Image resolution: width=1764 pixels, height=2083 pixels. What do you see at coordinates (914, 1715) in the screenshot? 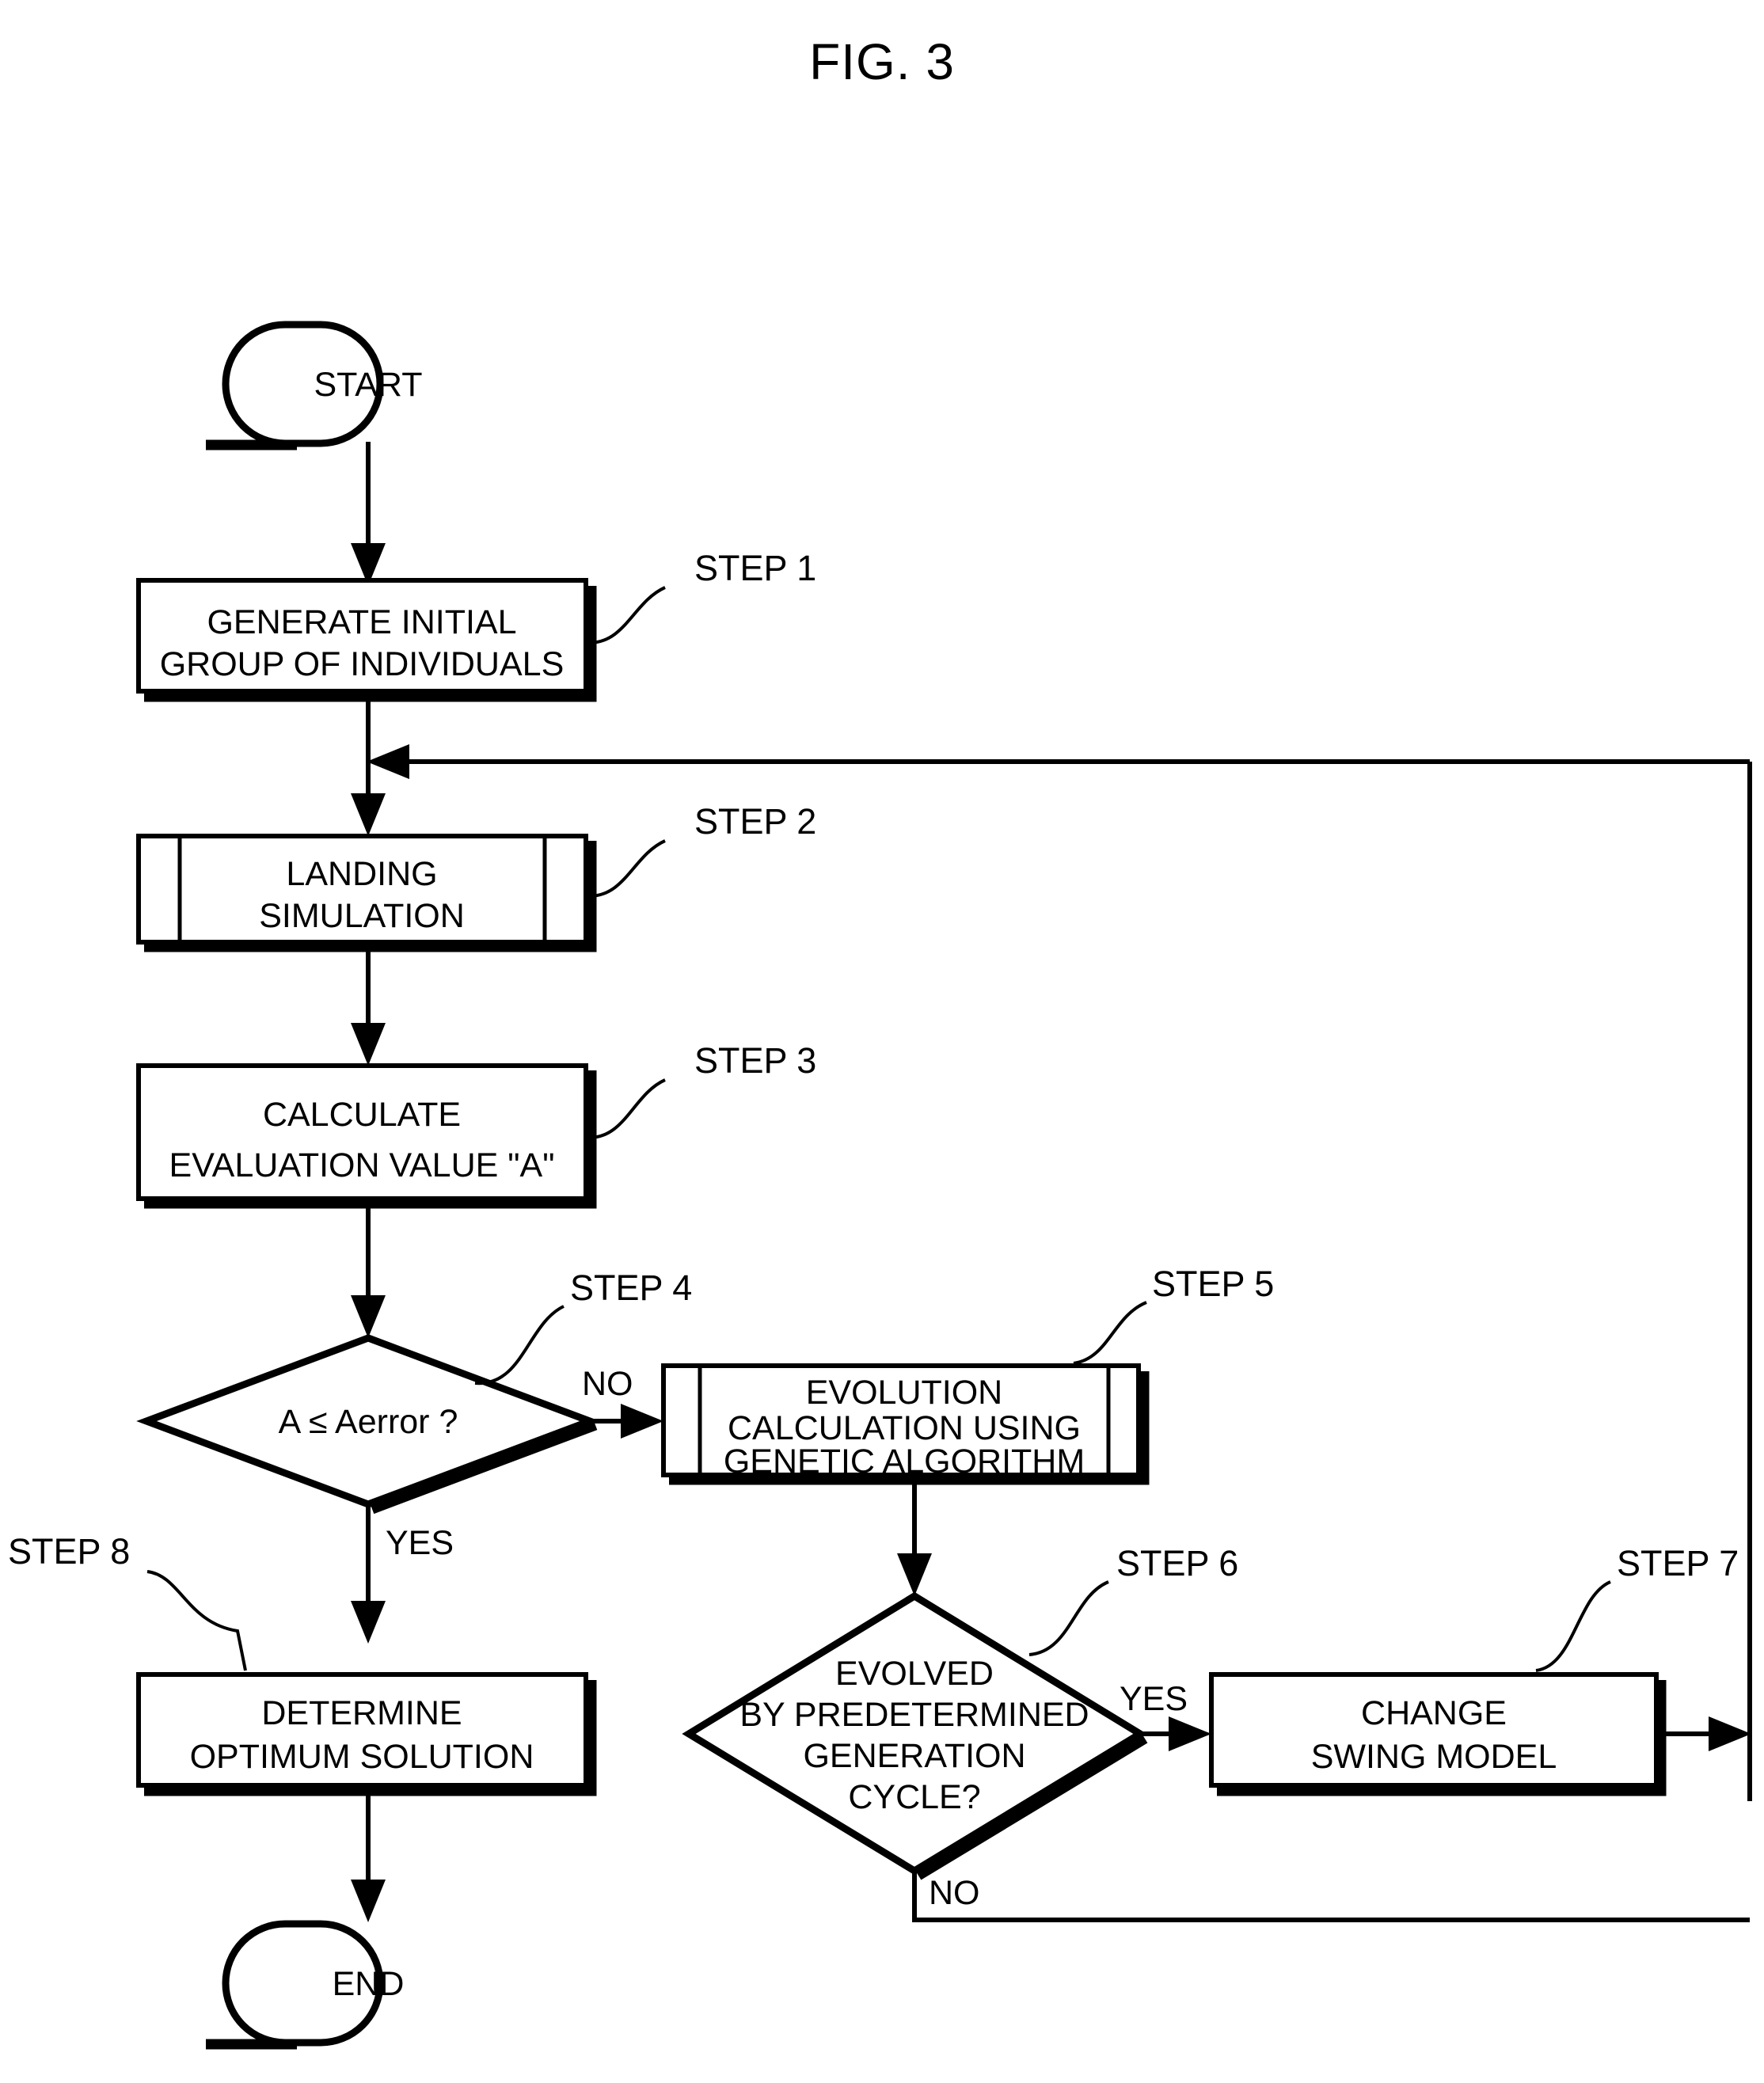
I see `step6-label-line2: BY PREDETERMINED` at bounding box center [914, 1715].